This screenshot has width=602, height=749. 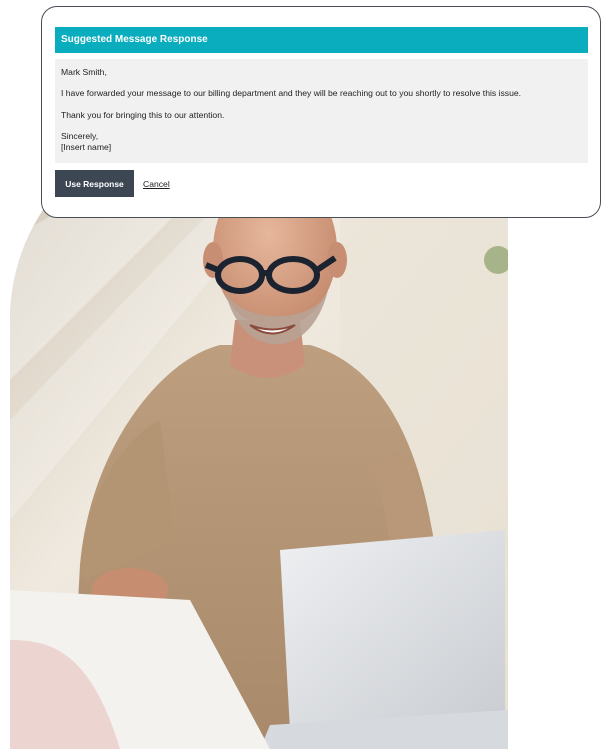 What do you see at coordinates (94, 183) in the screenshot?
I see `use-response-button: Use Response` at bounding box center [94, 183].